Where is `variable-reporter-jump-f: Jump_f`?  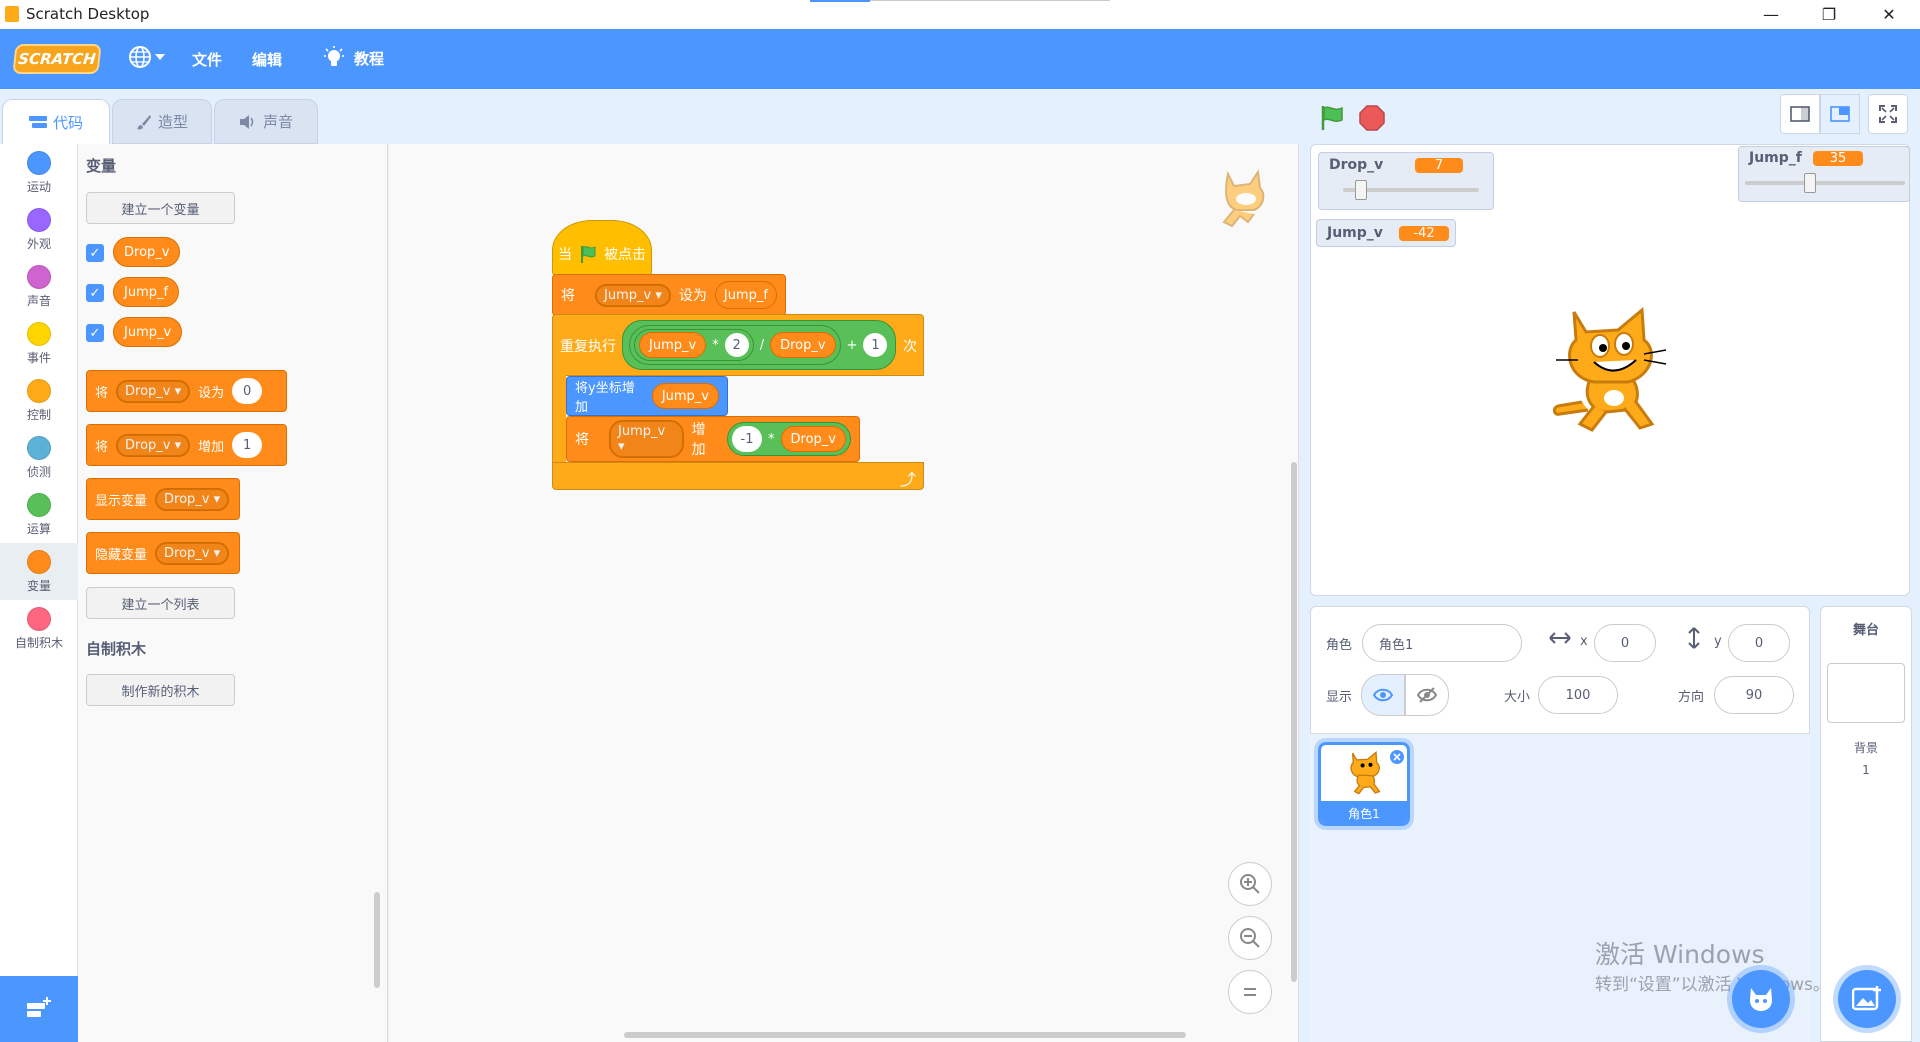 variable-reporter-jump-f: Jump_f is located at coordinates (146, 292).